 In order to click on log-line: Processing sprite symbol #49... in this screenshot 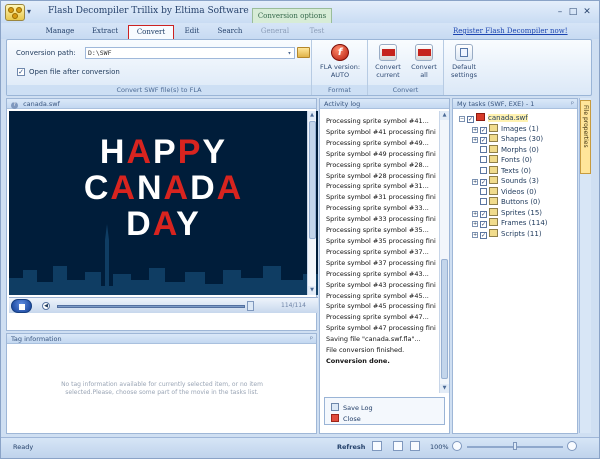, I will do `click(377, 142)`.